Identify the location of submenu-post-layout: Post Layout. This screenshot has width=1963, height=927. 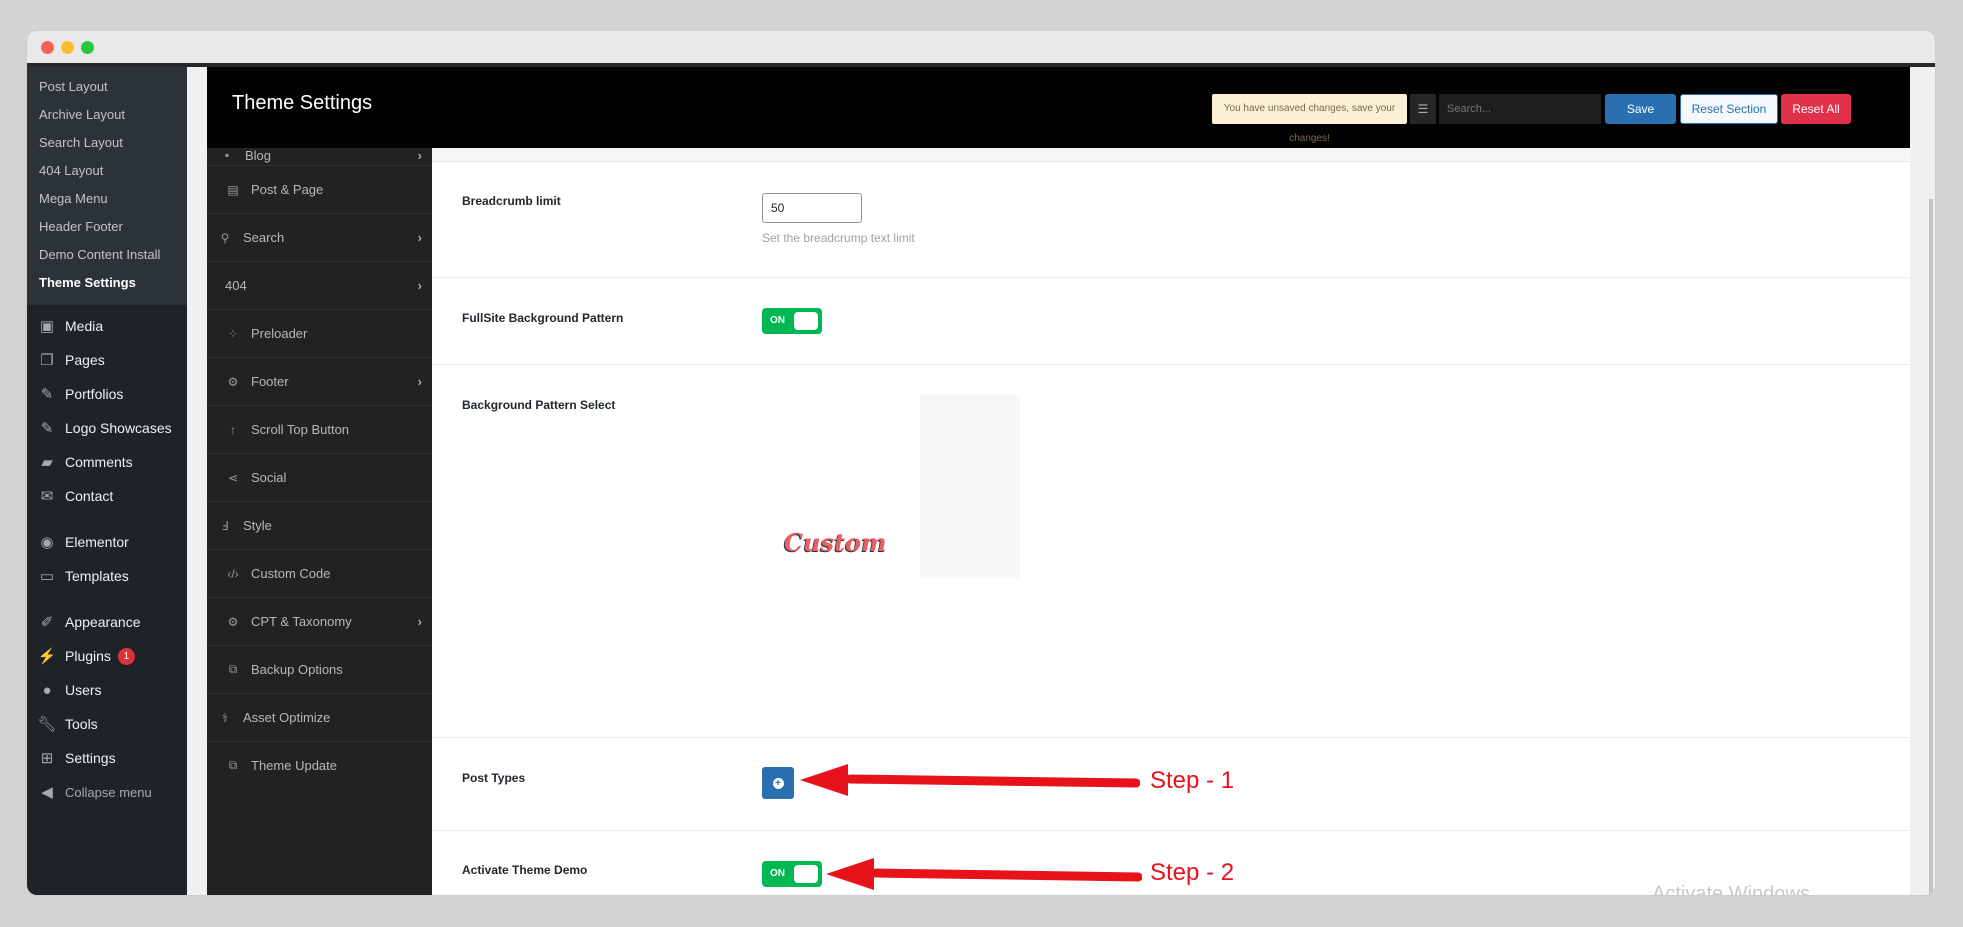
(107, 87).